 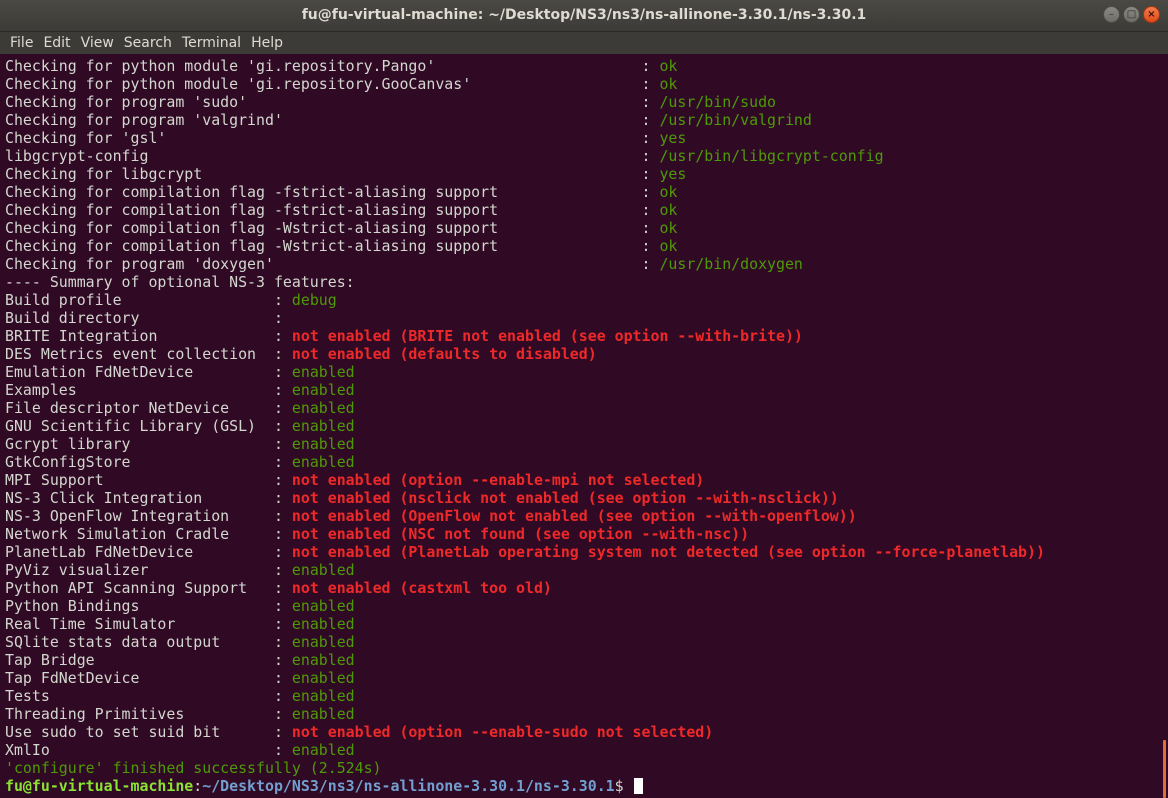 I want to click on minimize-button: –, so click(x=1111, y=14).